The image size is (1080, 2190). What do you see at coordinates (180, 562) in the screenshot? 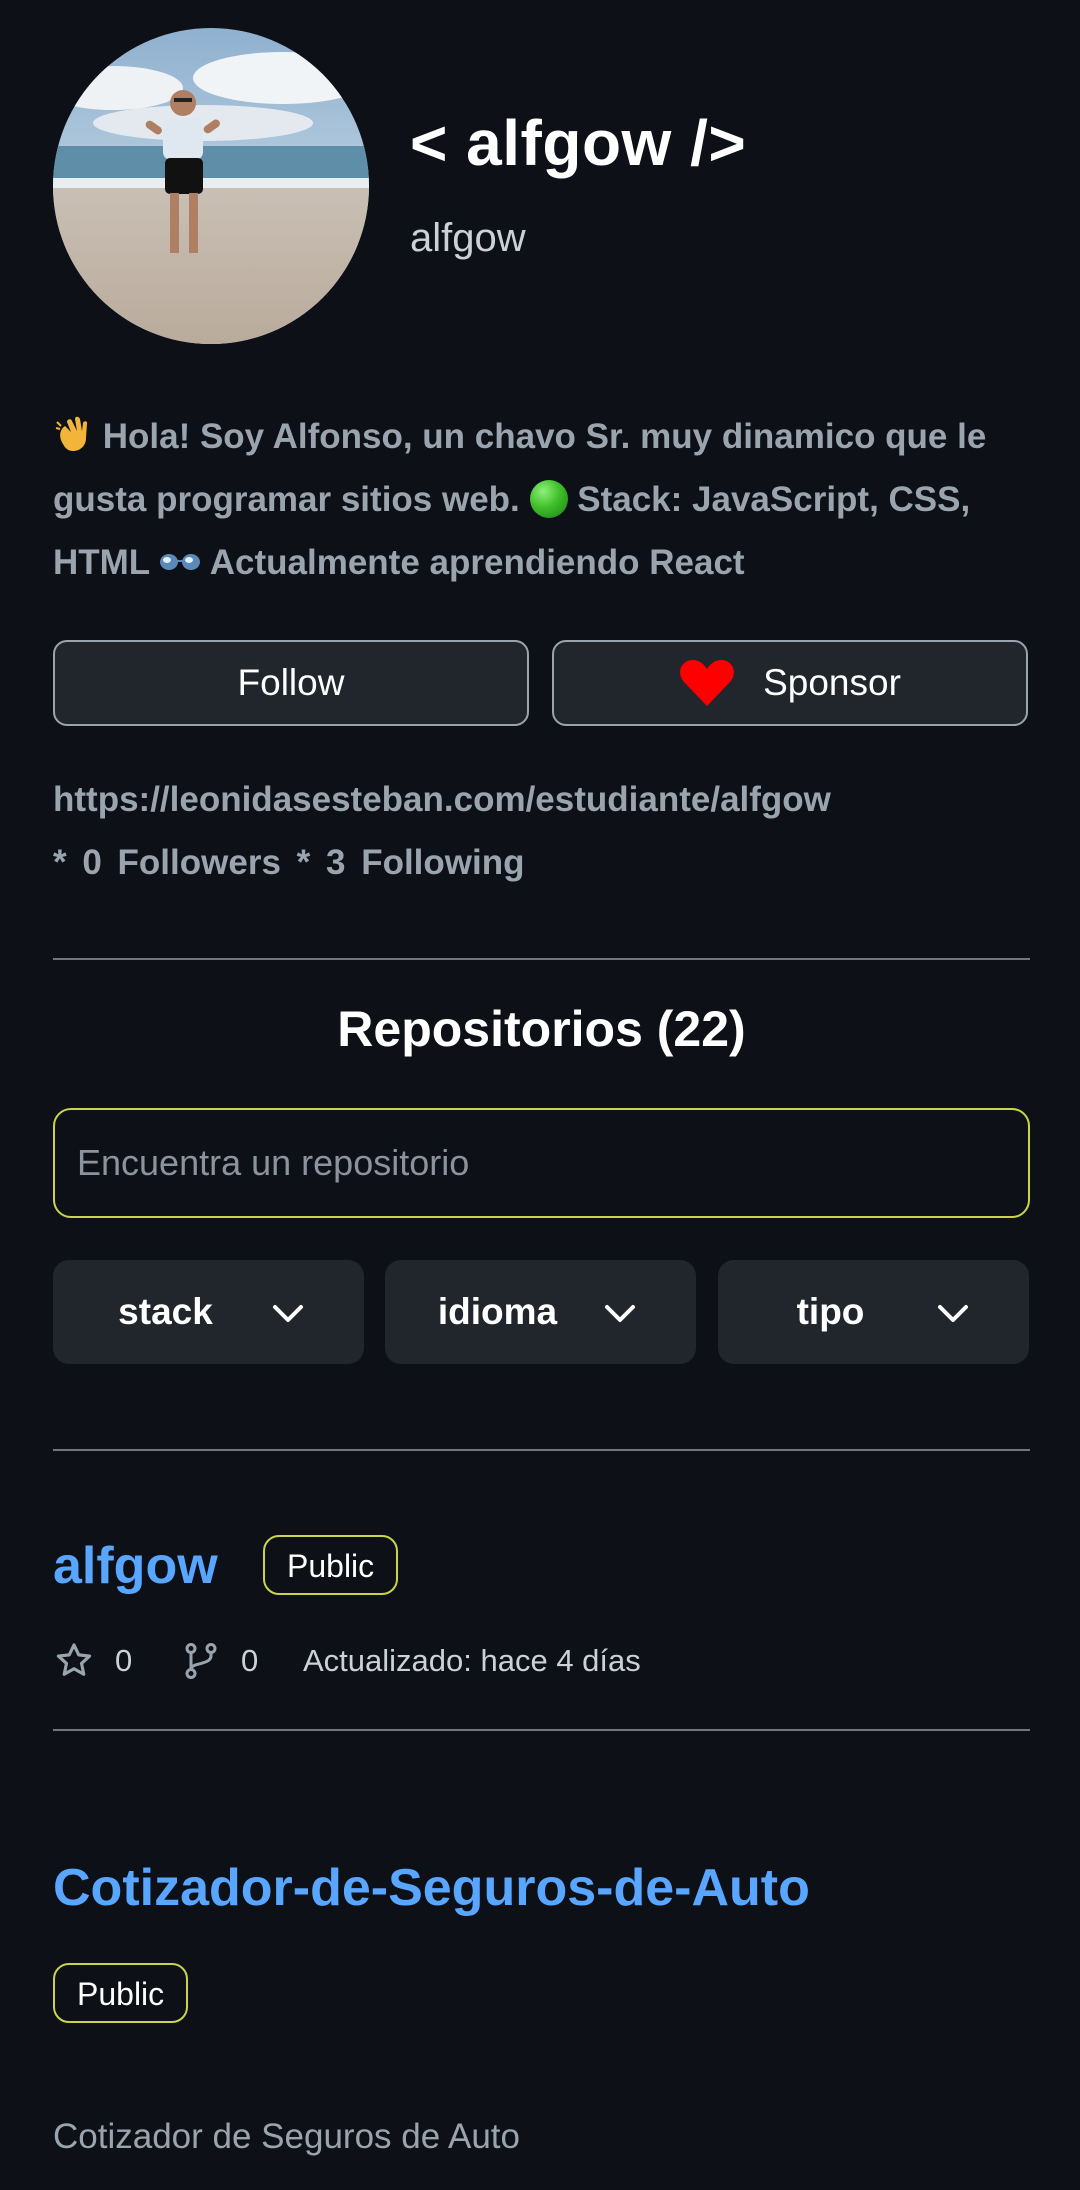
I see `glasses-icon` at bounding box center [180, 562].